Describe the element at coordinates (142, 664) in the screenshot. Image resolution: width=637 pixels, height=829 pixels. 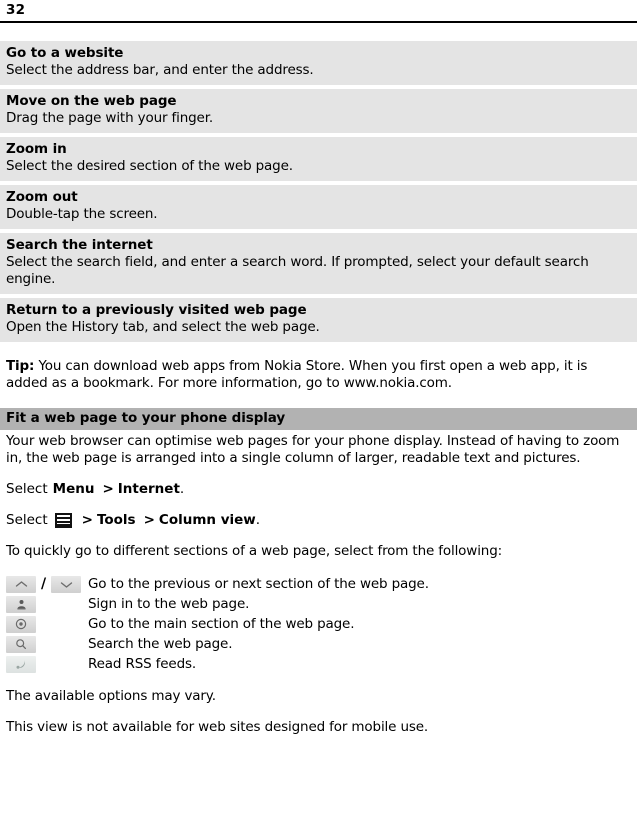
I see `legend-description: Read RSS feeds.` at that location.